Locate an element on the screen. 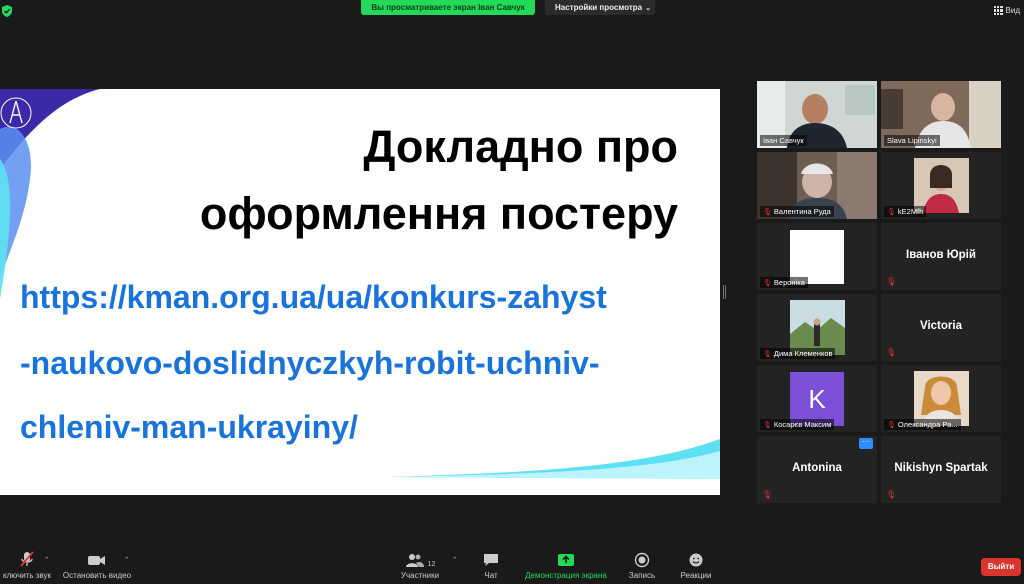  video-options-caret: ⌃ is located at coordinates (127, 560).